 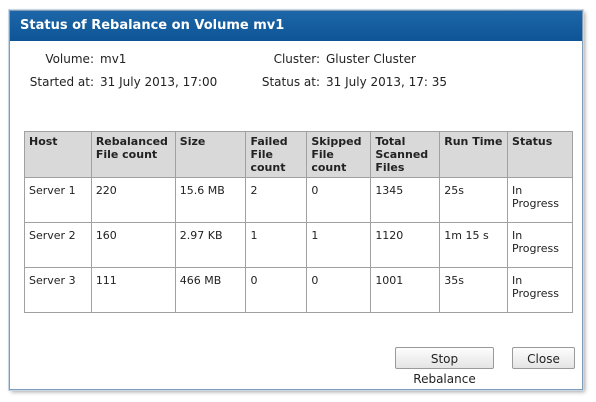 What do you see at coordinates (210, 290) in the screenshot?
I see `cell-size: 466 MB` at bounding box center [210, 290].